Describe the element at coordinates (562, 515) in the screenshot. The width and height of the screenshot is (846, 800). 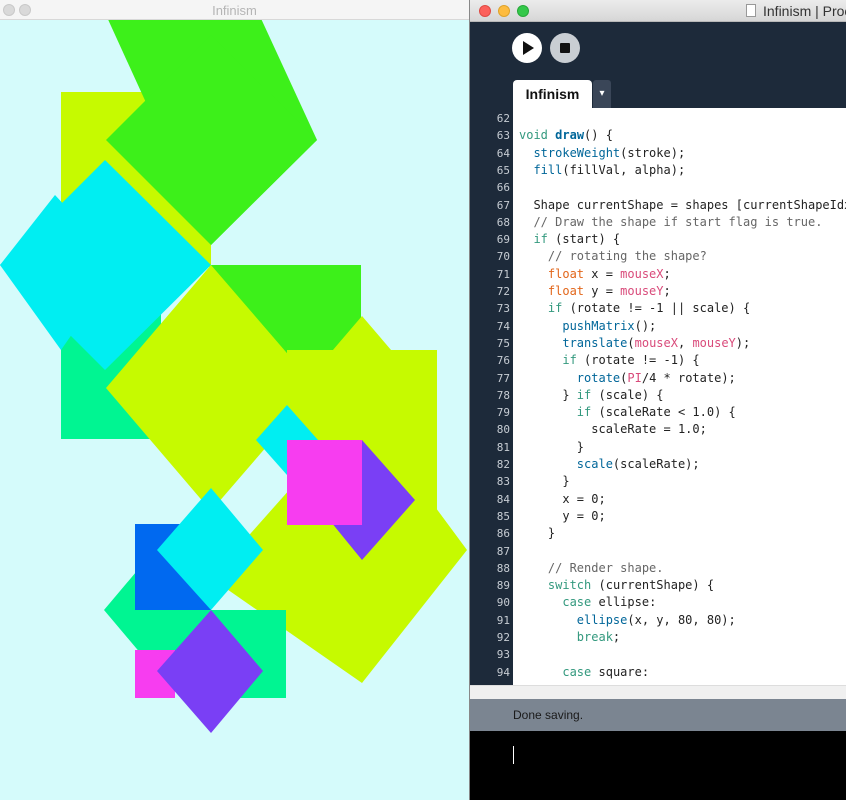
I see `code-text: y = 0;` at that location.